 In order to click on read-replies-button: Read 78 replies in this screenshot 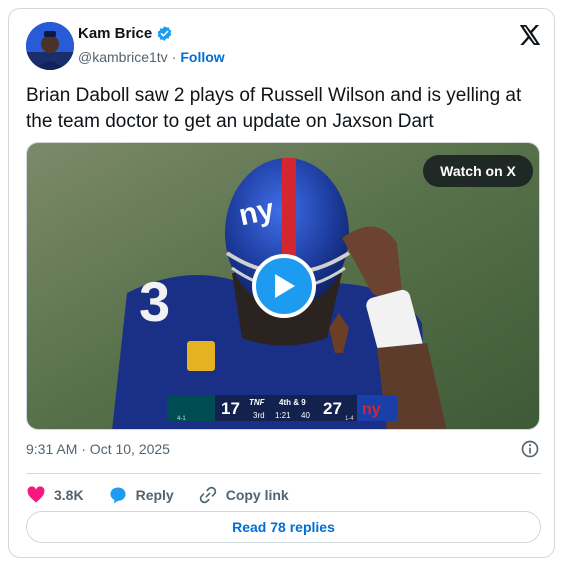, I will do `click(283, 527)`.